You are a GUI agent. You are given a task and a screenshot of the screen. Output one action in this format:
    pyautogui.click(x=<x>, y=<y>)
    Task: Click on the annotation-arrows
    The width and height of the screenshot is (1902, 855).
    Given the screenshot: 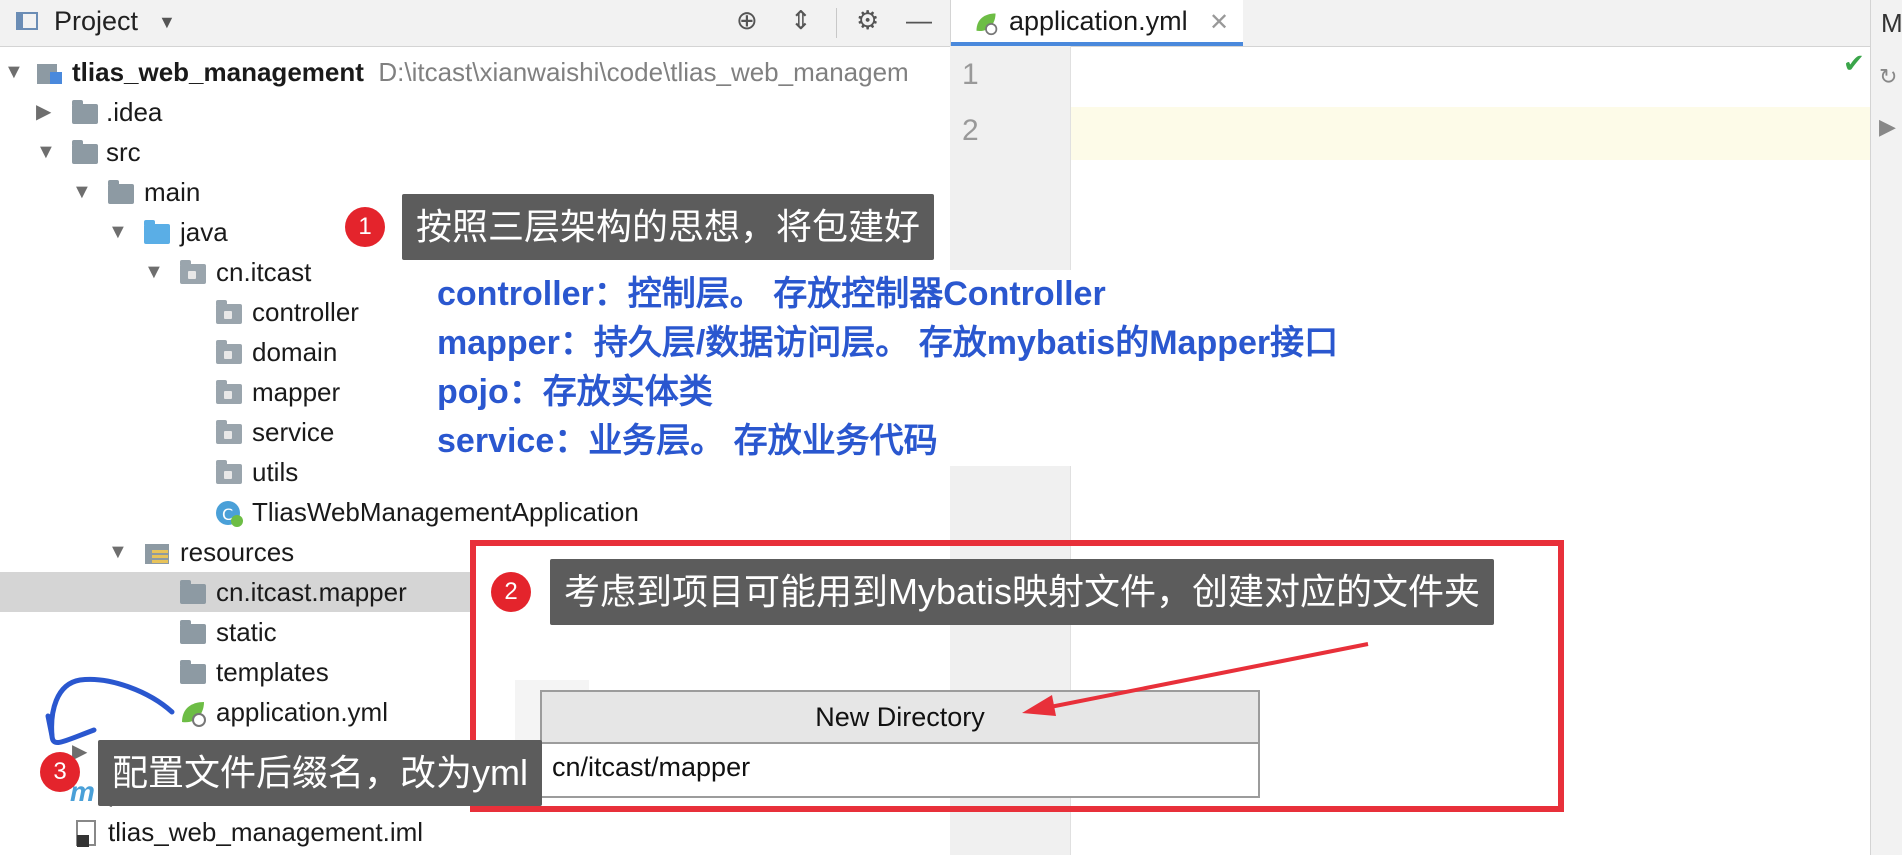 What is the action you would take?
    pyautogui.click(x=707, y=694)
    